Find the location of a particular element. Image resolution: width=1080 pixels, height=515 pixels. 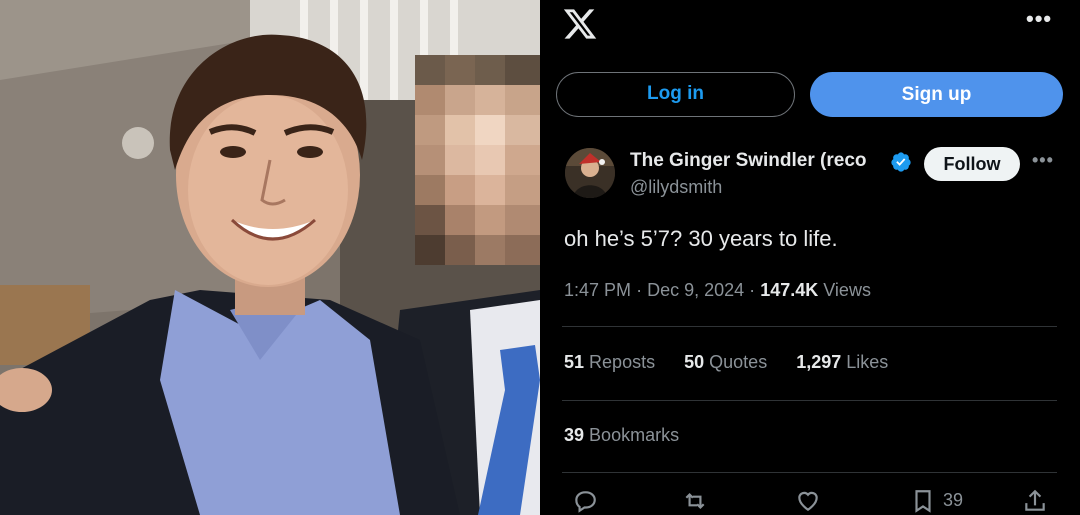

tweet-text: oh he’s 5’7? 30 years to life. is located at coordinates (701, 238).